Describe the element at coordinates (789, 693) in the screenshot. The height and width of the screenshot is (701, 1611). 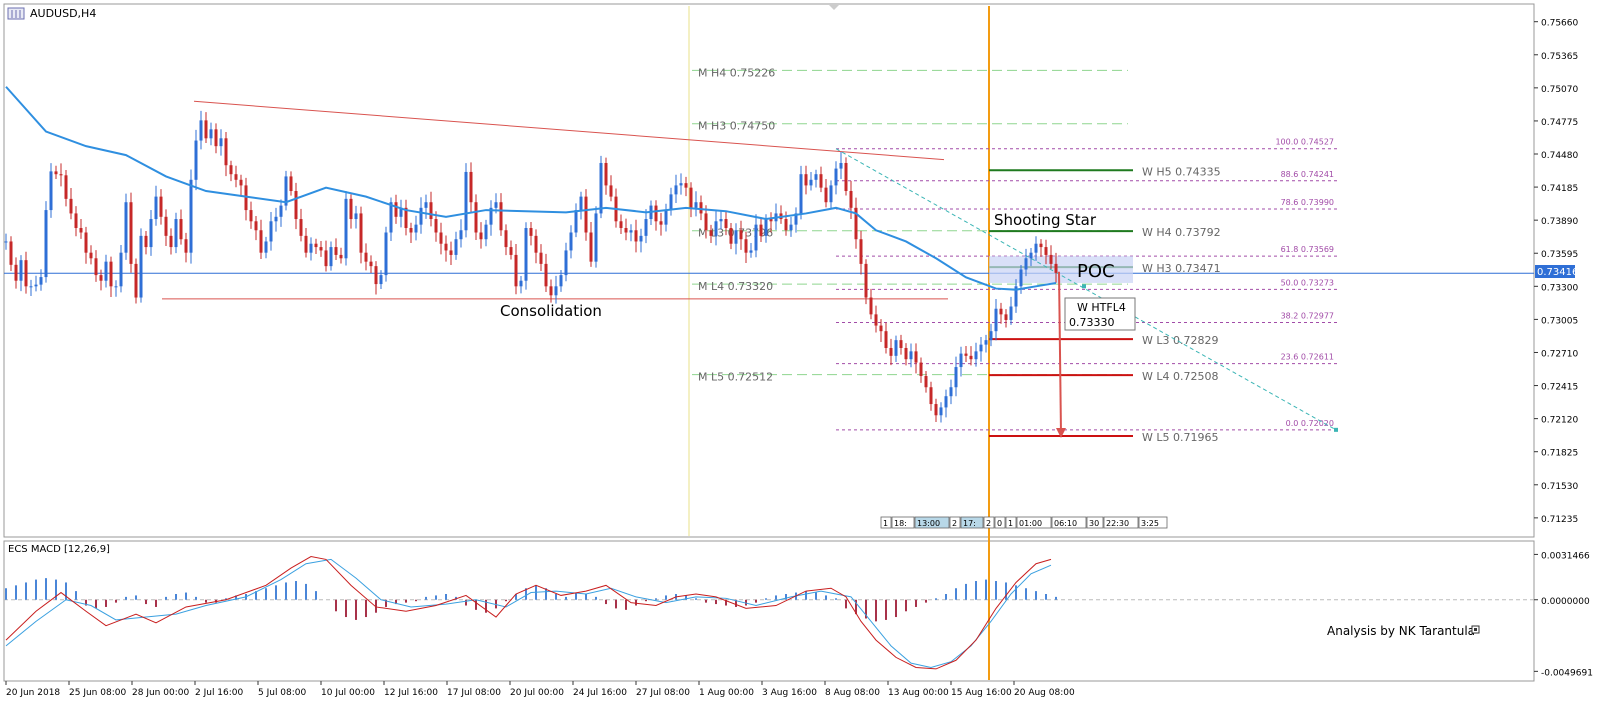
I see `x-axis-tick-label: 3 Aug 16:00` at that location.